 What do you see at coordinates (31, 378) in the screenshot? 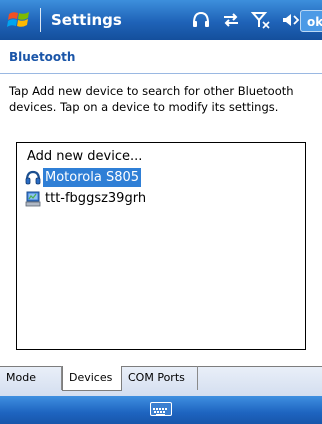
I see `tab-mode: Mode` at bounding box center [31, 378].